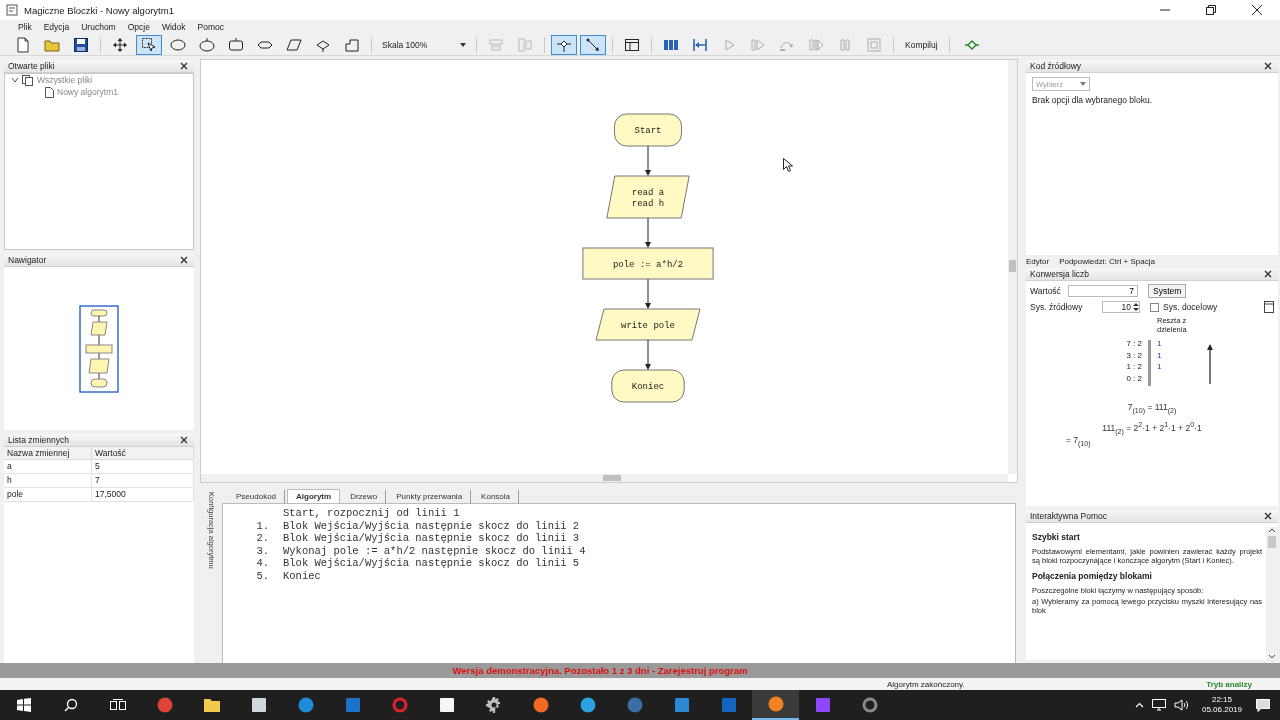  I want to click on input-output-block: write pole, so click(648, 324).